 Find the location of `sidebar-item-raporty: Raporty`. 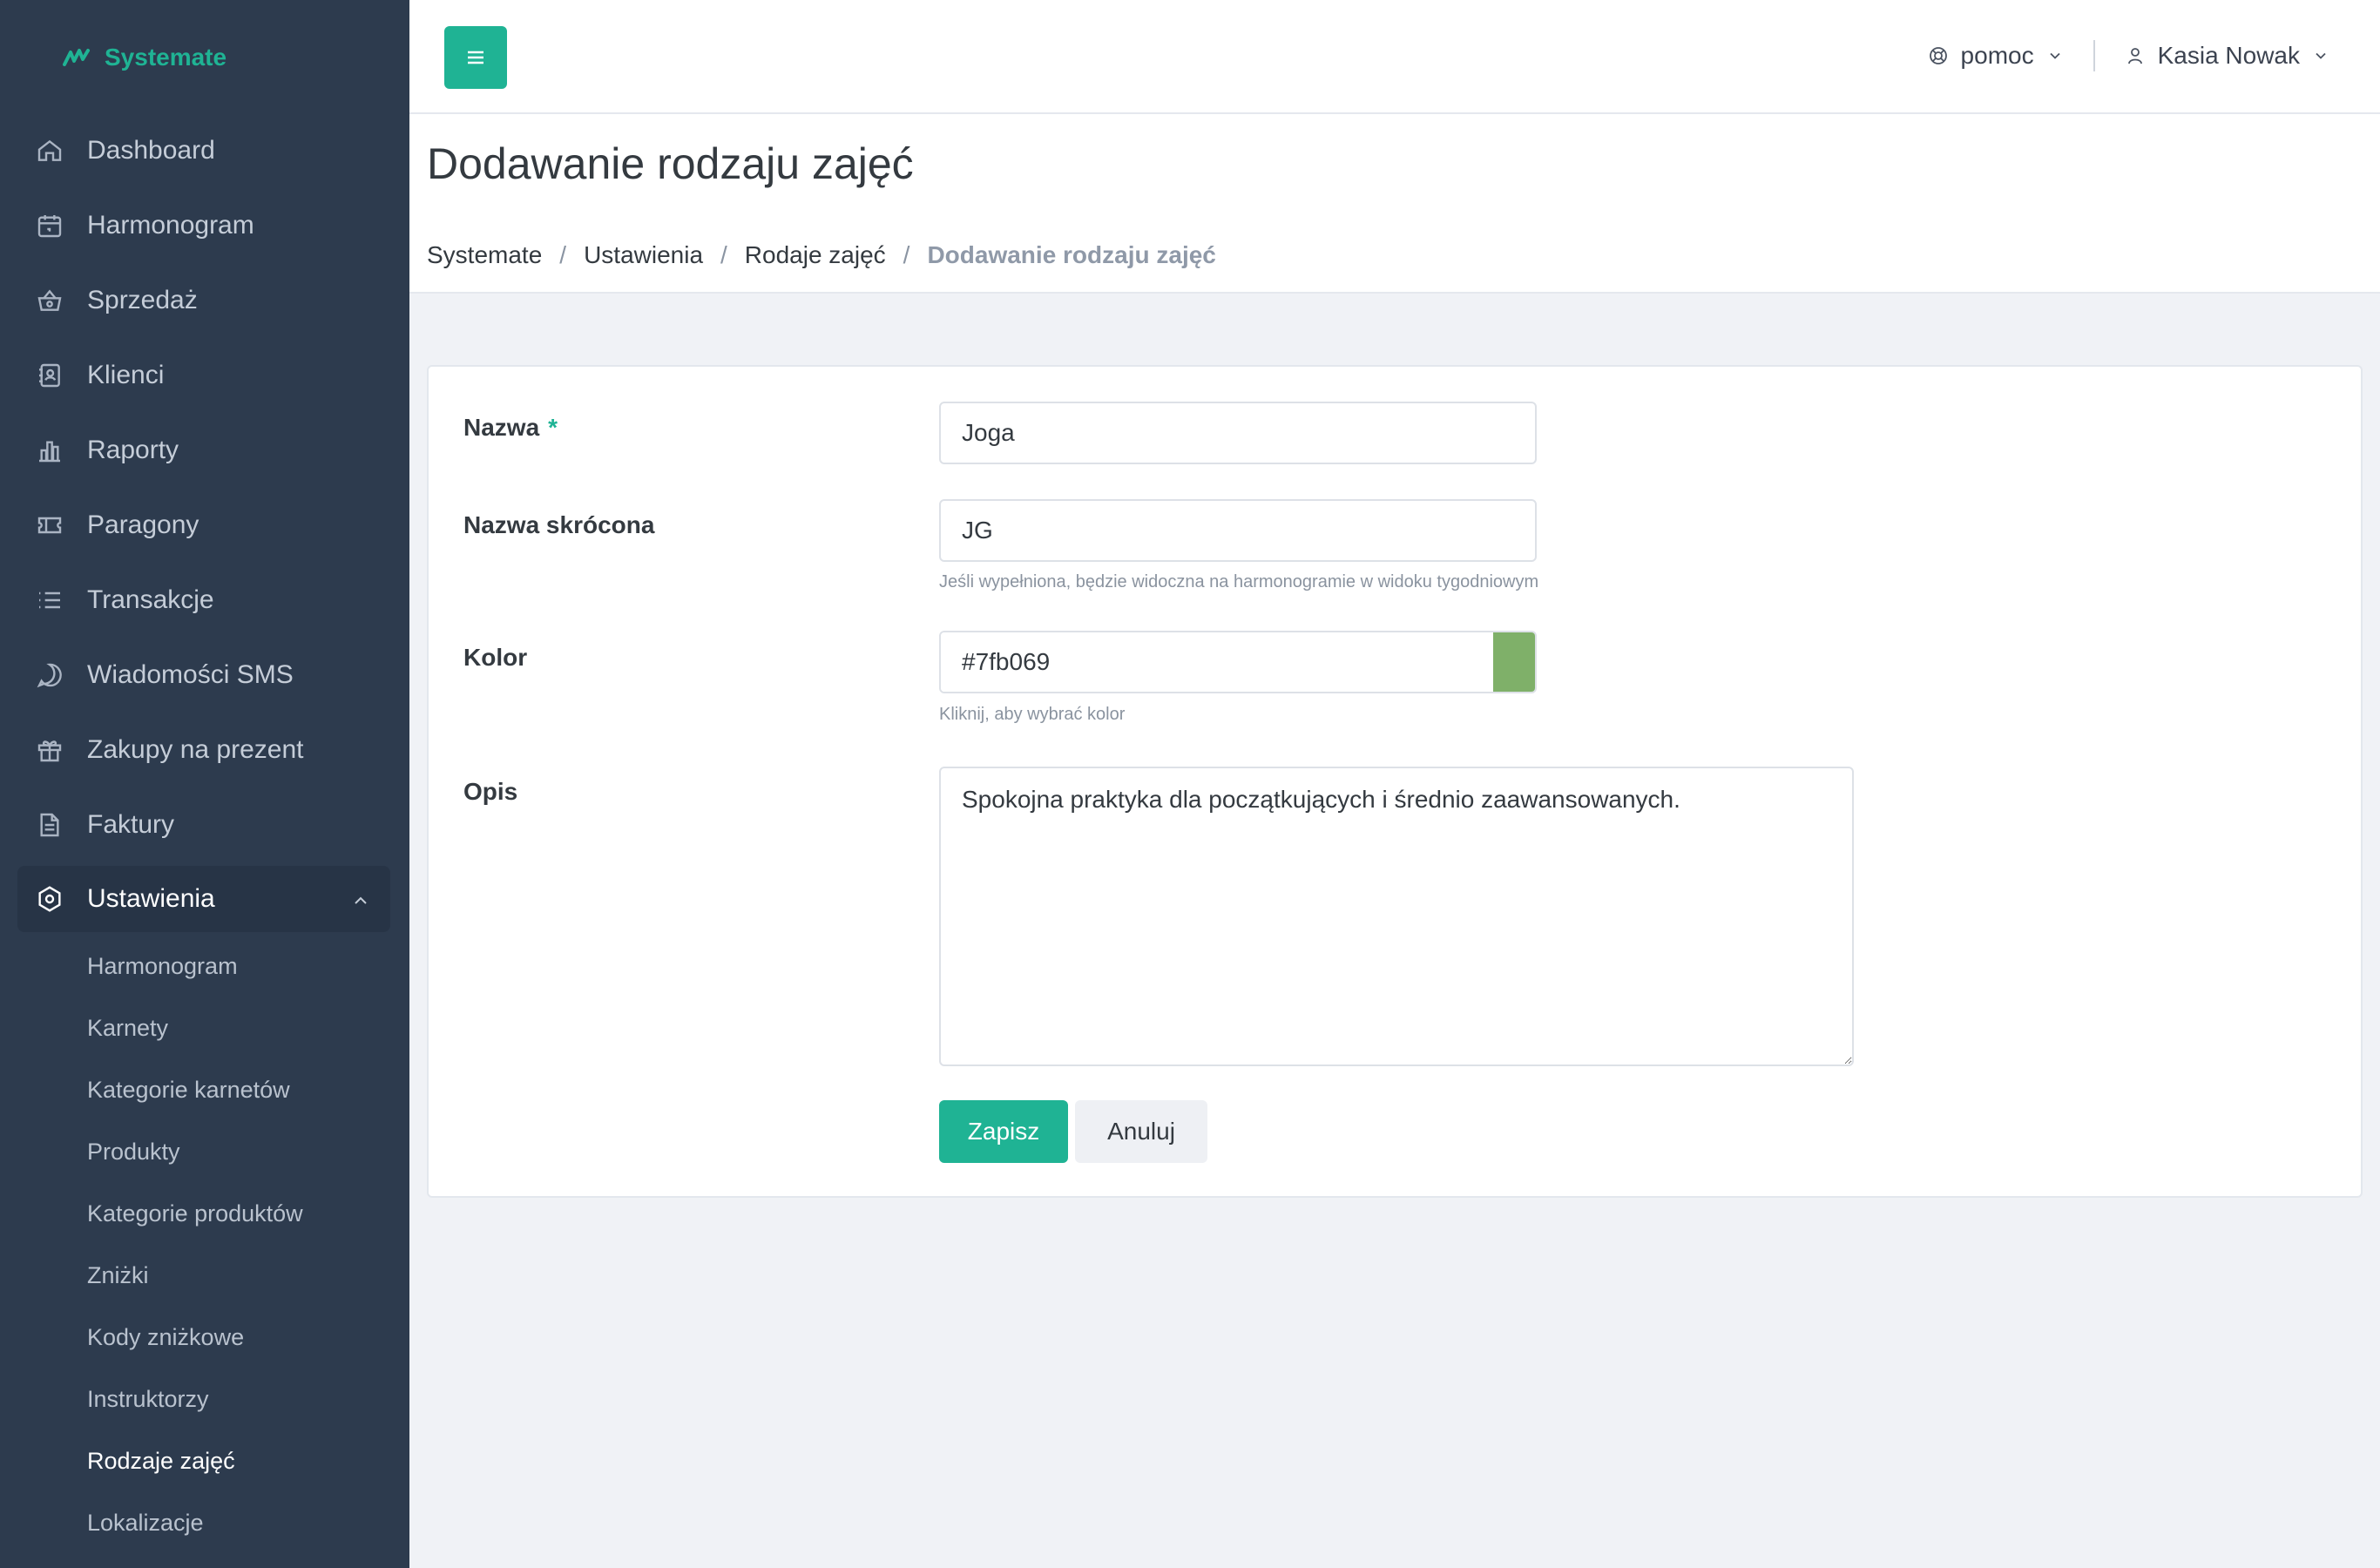

sidebar-item-raporty: Raporty is located at coordinates (203, 450).